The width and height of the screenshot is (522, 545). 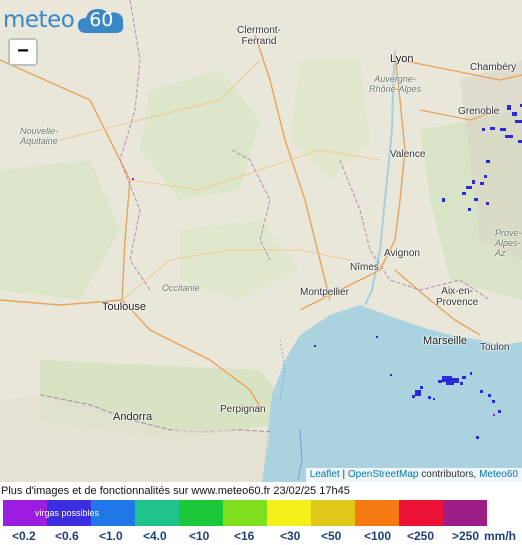 What do you see at coordinates (493, 67) in the screenshot?
I see `city-chambery: Chambéry` at bounding box center [493, 67].